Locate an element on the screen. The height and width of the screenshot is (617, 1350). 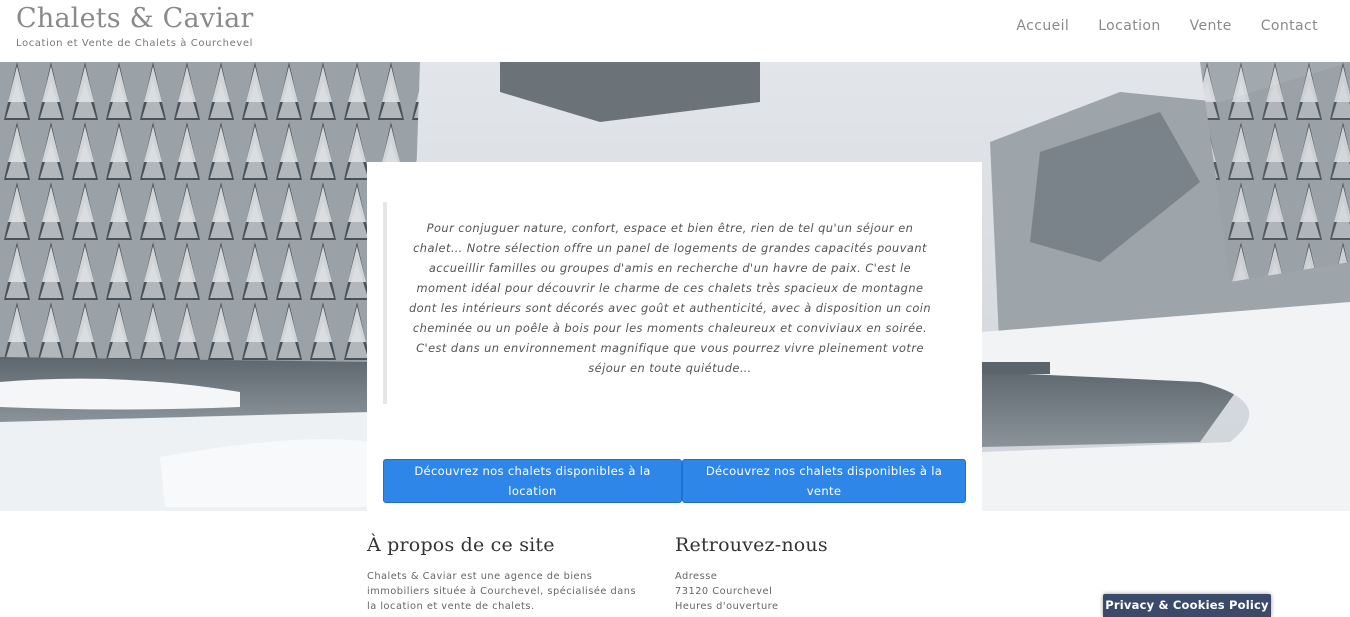
about-line: Chalets & Caviar est une agence de biens is located at coordinates (480, 576).